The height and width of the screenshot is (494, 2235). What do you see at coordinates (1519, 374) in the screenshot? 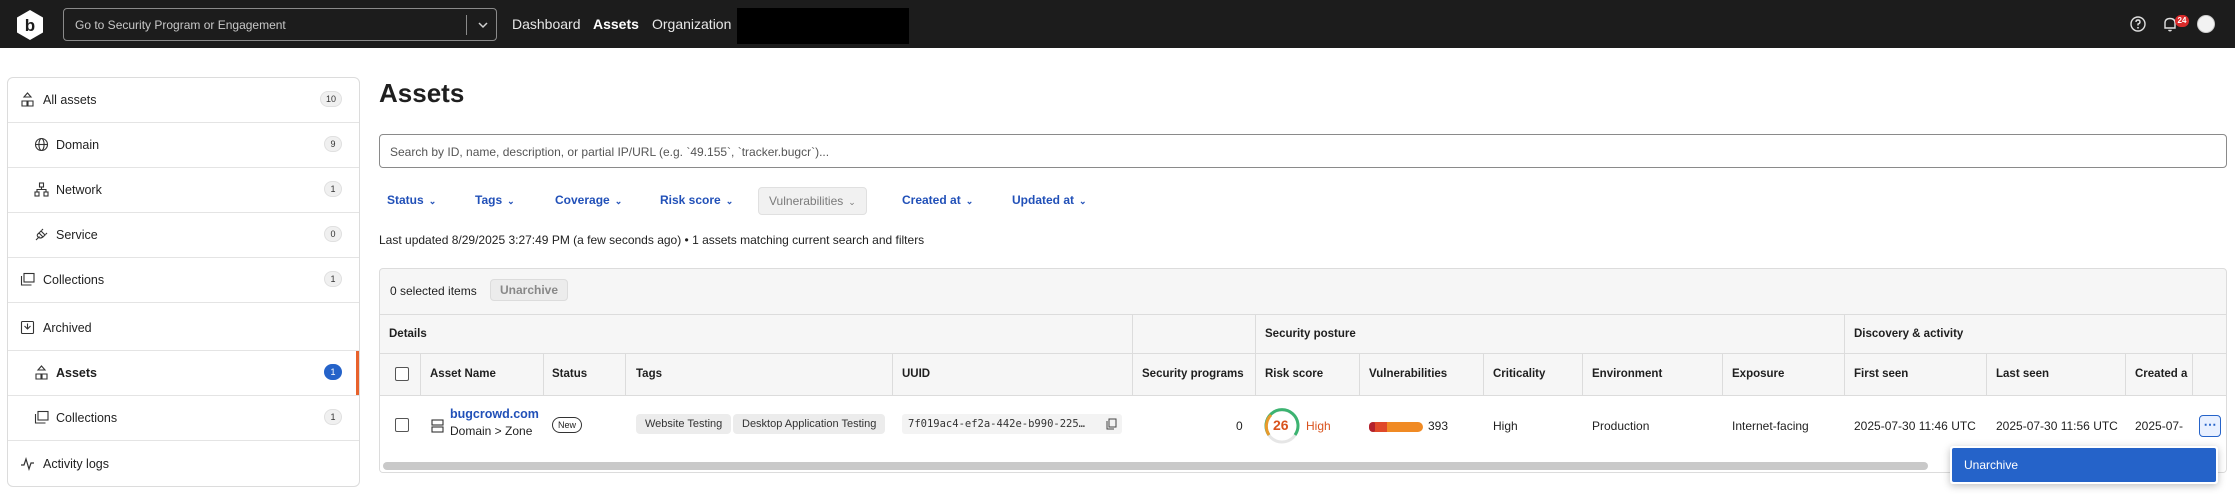
I see `col-criticality: Criticality` at bounding box center [1519, 374].